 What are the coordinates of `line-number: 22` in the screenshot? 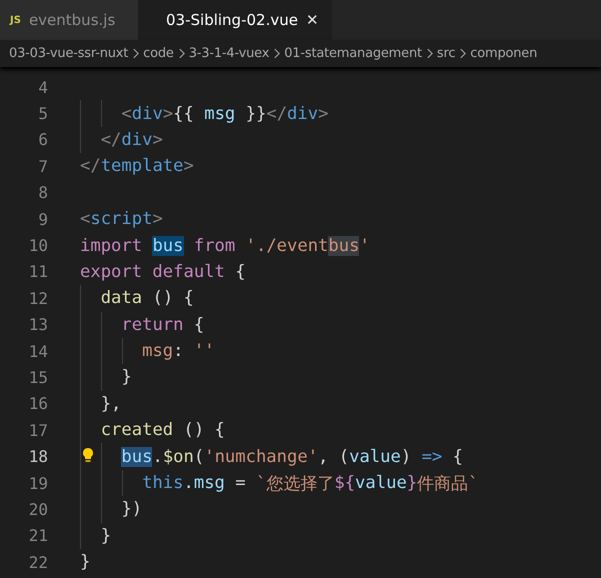 It's located at (38, 562).